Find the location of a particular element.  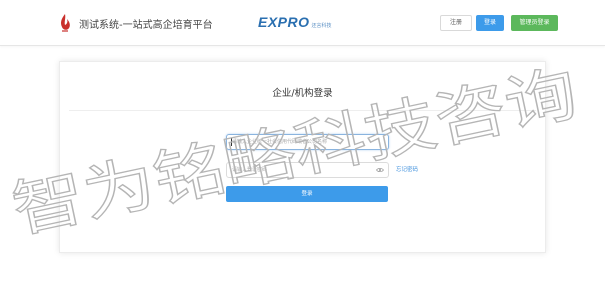

account-field is located at coordinates (307, 142).